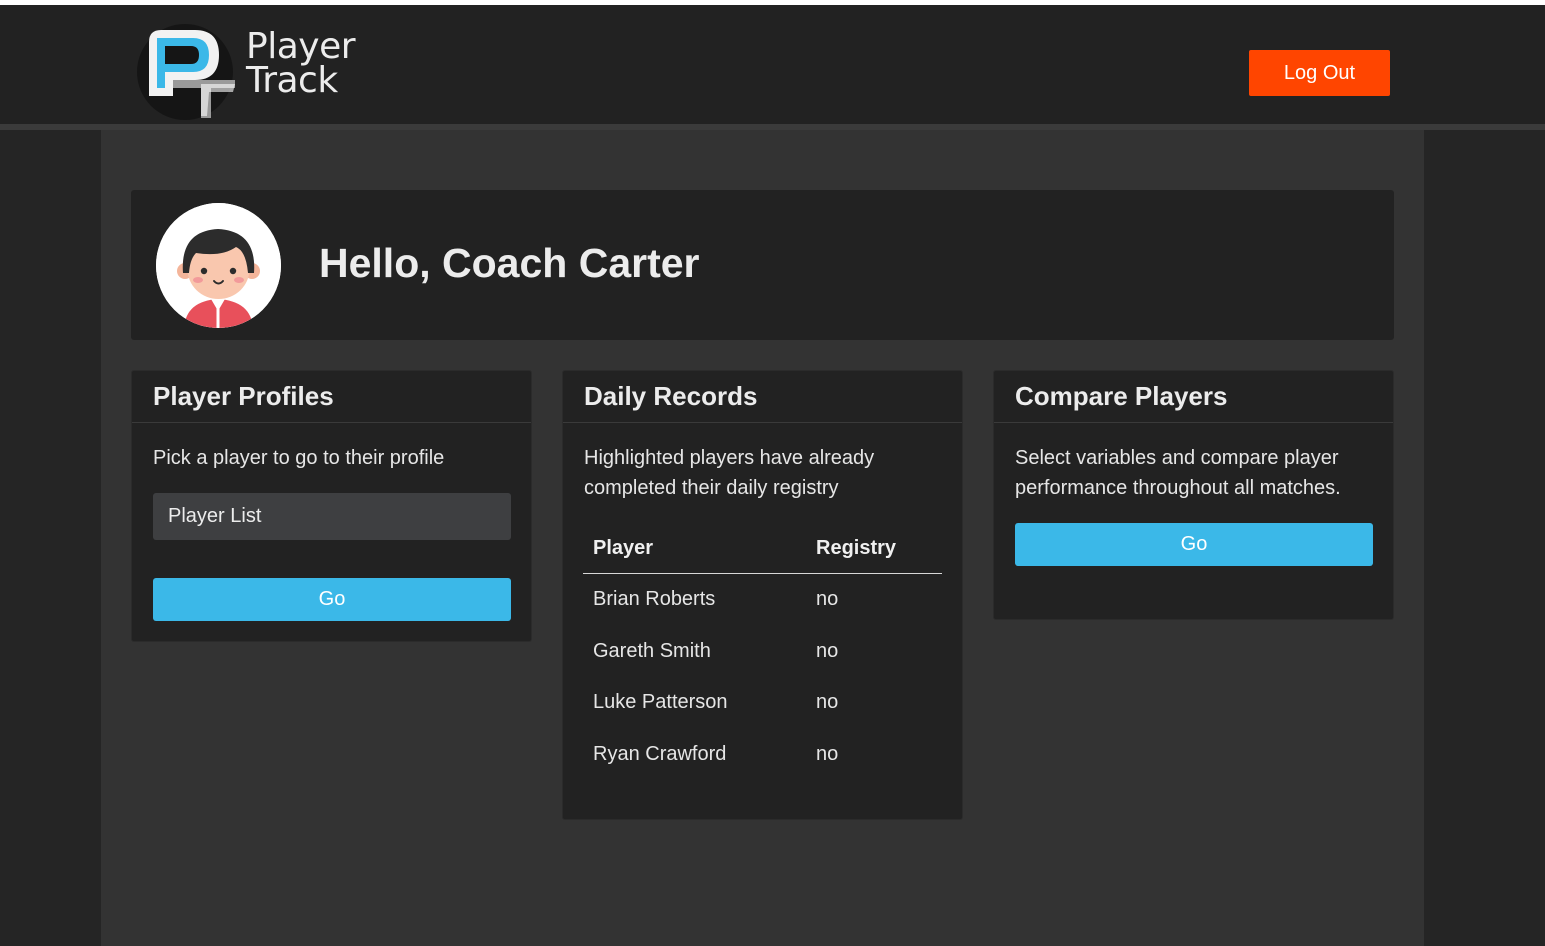 Image resolution: width=1545 pixels, height=946 pixels. What do you see at coordinates (762, 755) in the screenshot?
I see `table-row: Ryan Crawford no` at bounding box center [762, 755].